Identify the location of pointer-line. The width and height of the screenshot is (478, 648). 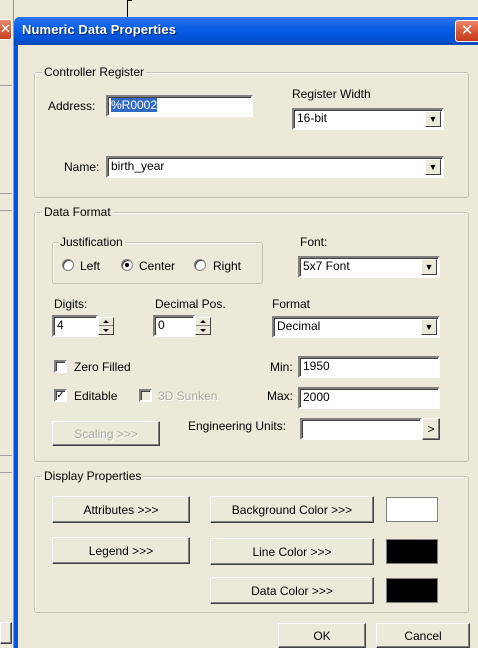
(127, 9).